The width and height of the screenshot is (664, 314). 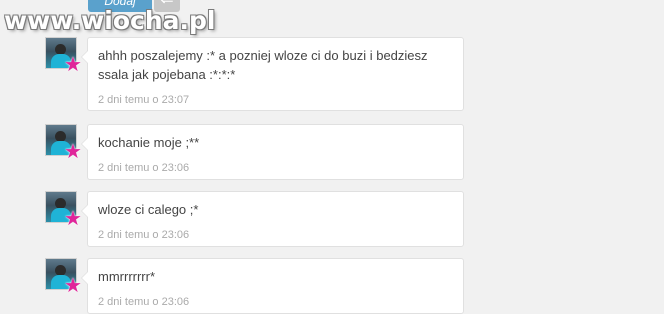 I want to click on message-bubble: kochanie moje ;** 2 dni temu o 23:06, so click(x=272, y=152).